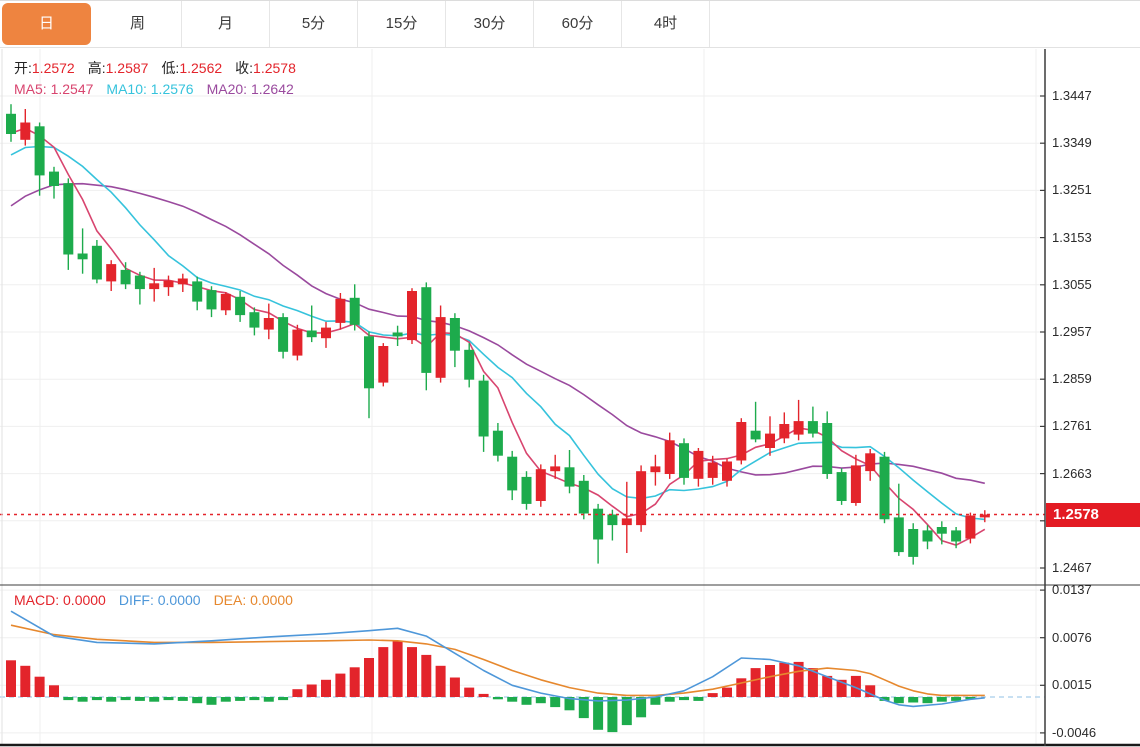 This screenshot has height=747, width=1140. I want to click on low-label: 低:, so click(170, 68).